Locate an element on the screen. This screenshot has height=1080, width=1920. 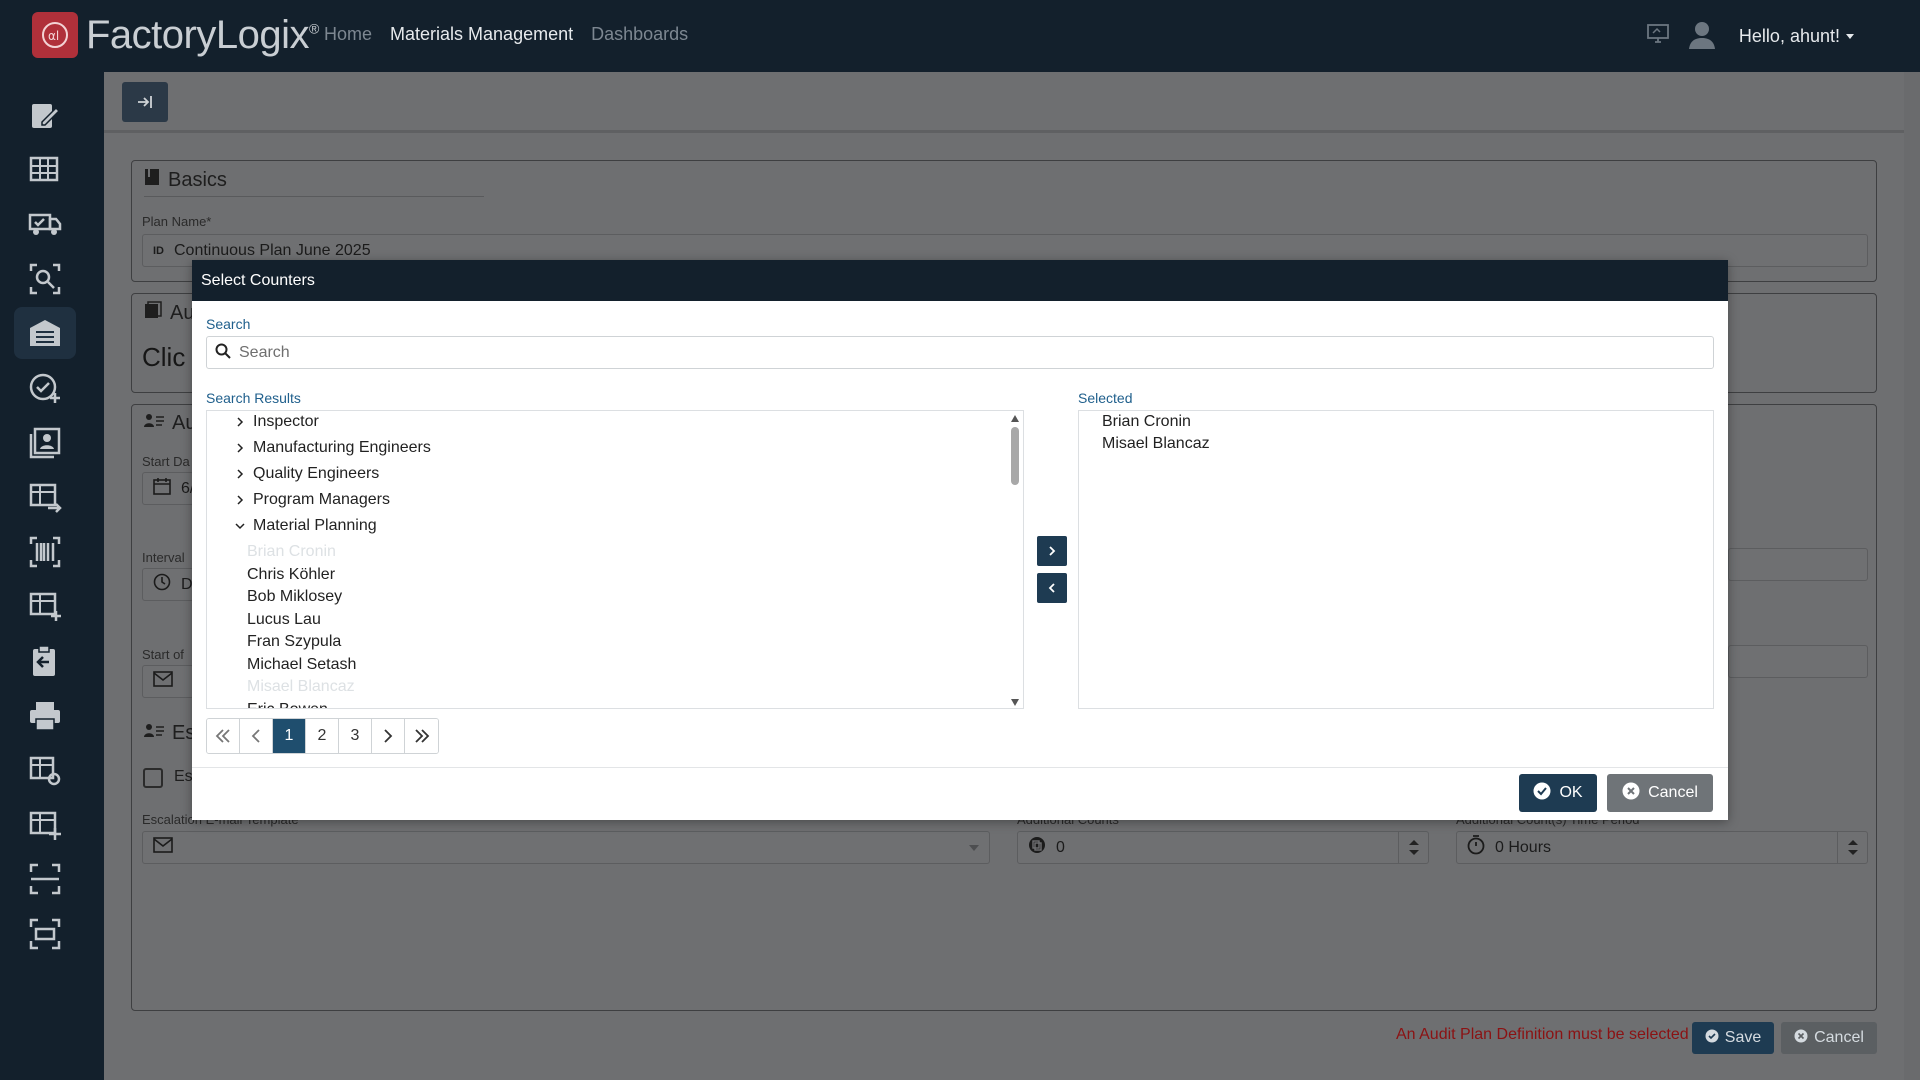
cancel-button: Cancel is located at coordinates (1829, 1038).